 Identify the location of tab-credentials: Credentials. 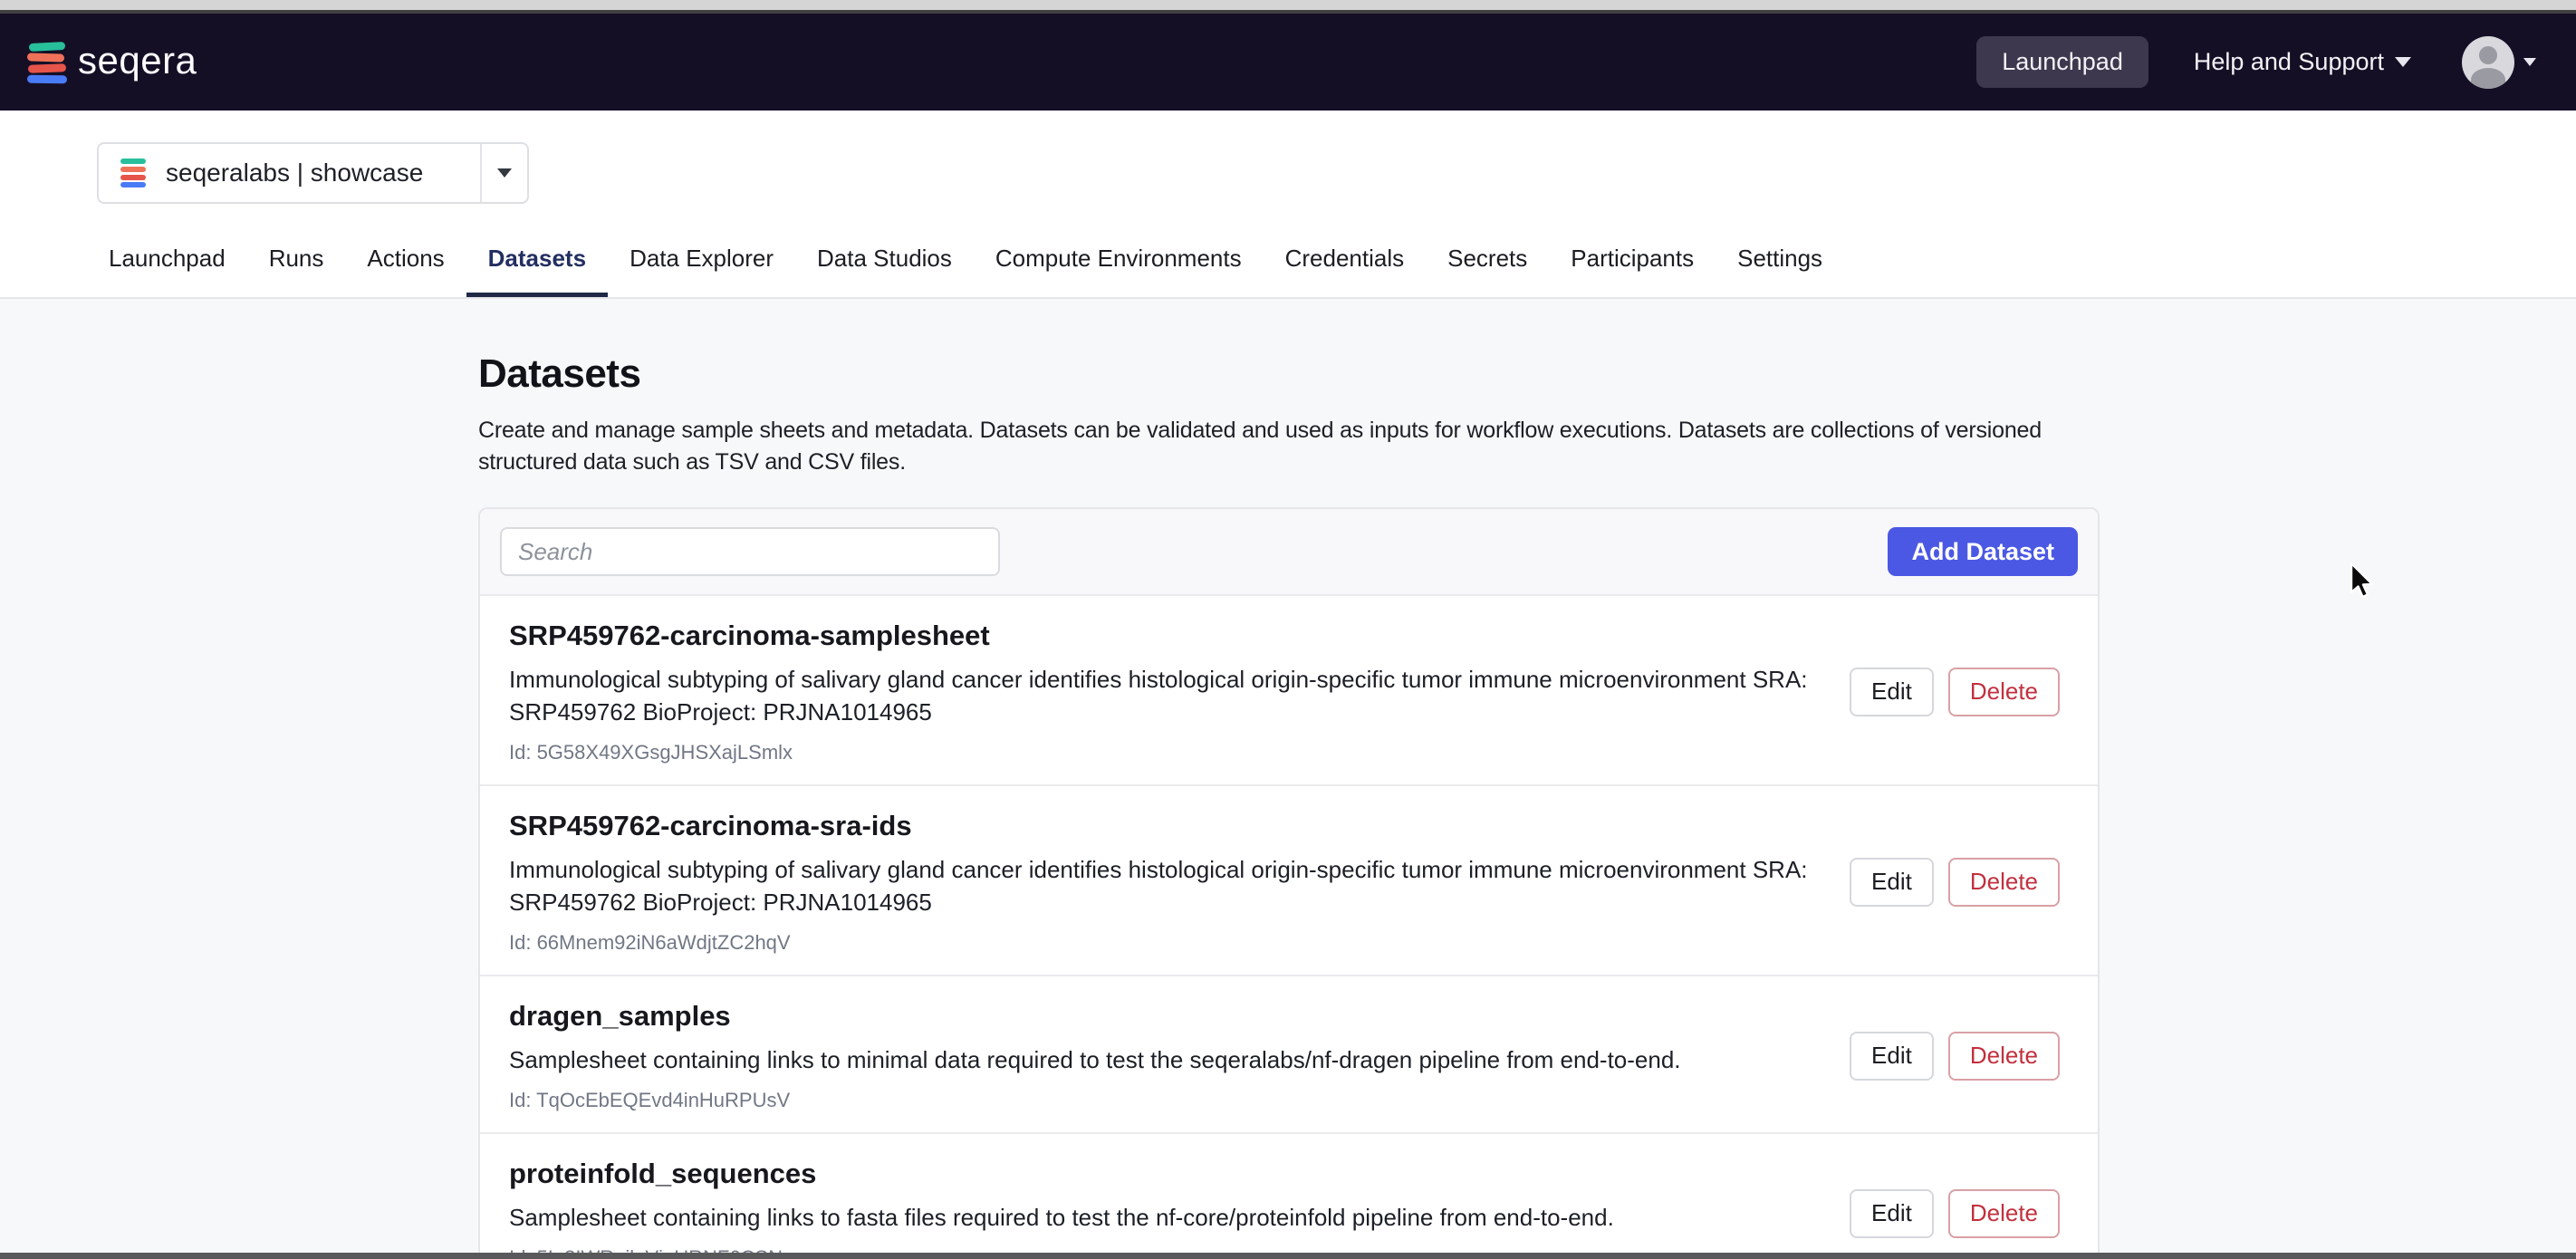
(1345, 271).